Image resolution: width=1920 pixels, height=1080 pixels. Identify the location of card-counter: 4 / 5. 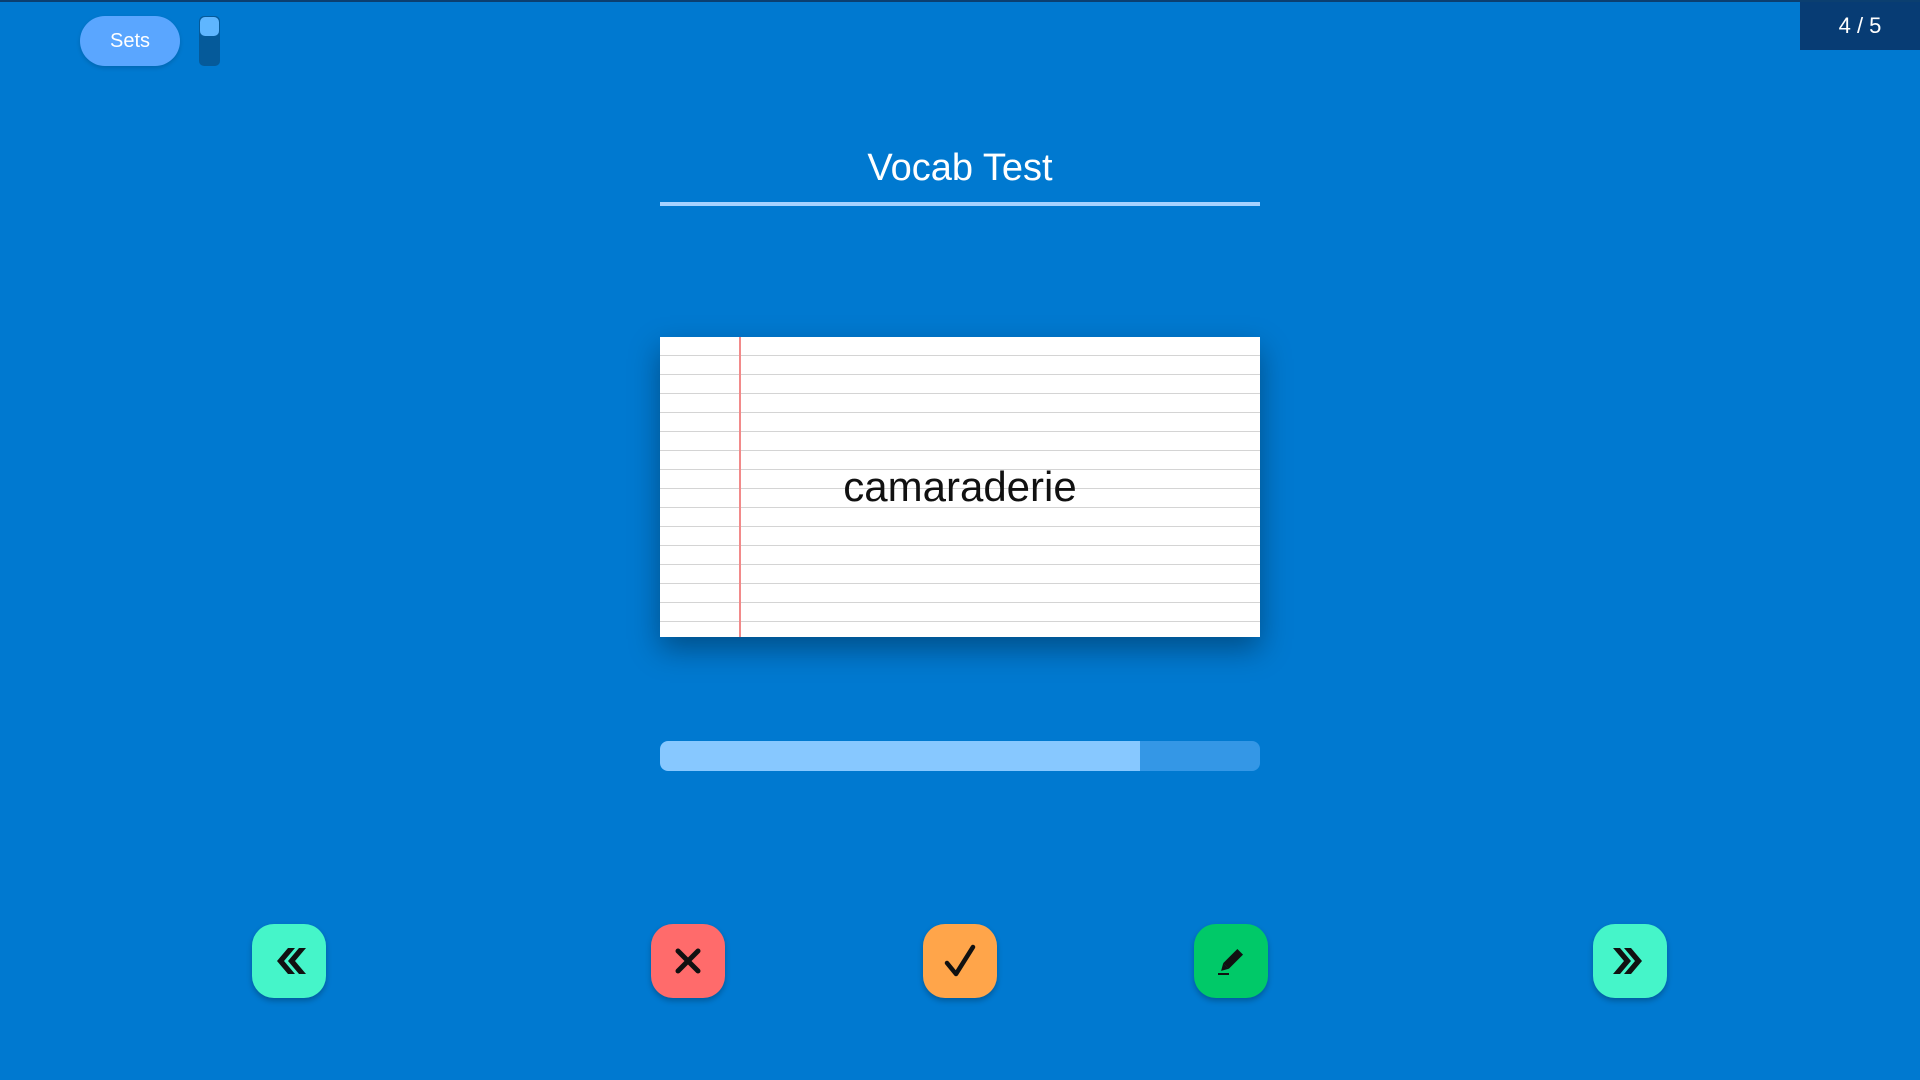
(1860, 26).